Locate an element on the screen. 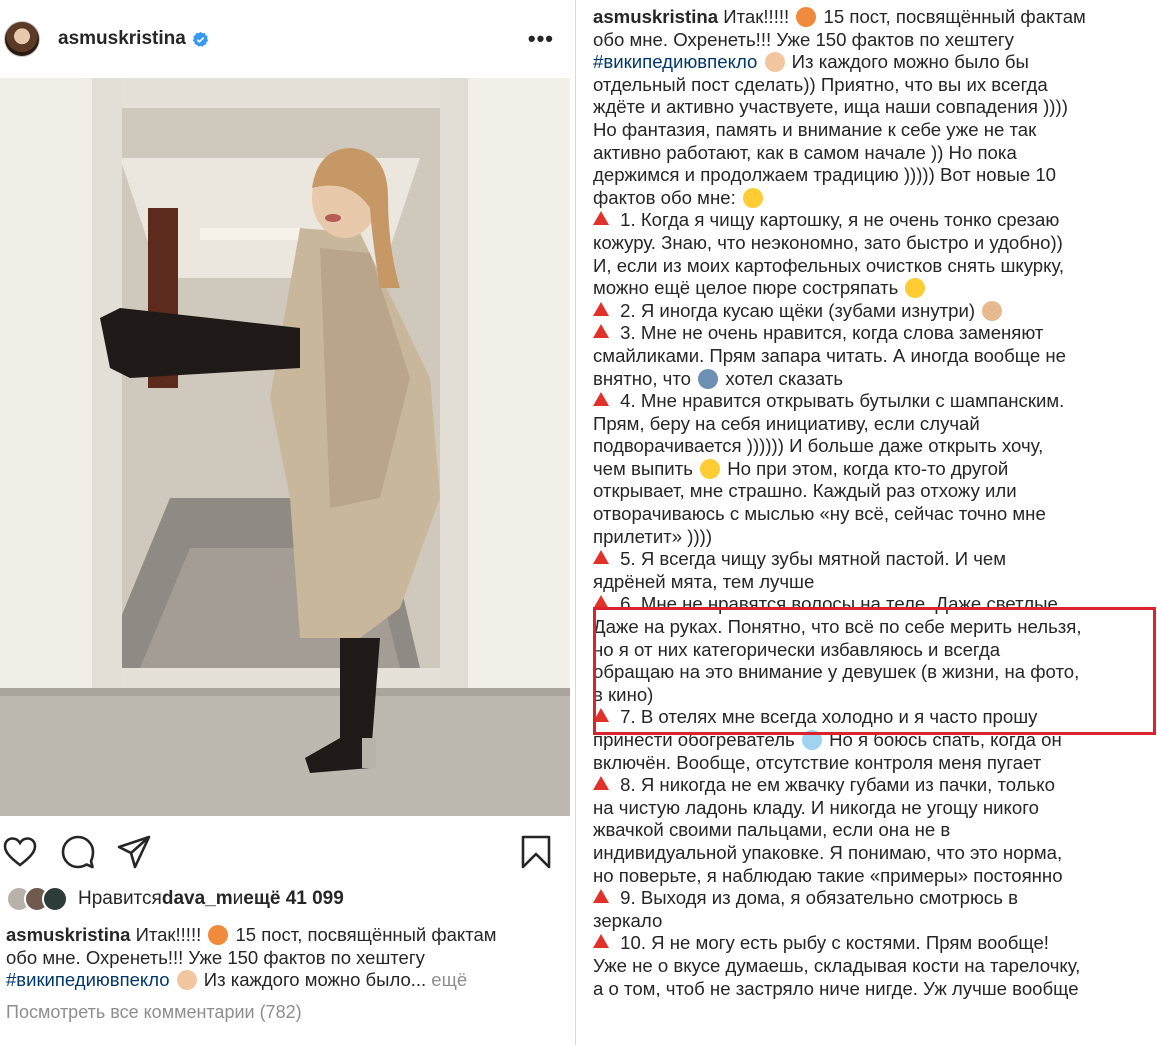 The width and height of the screenshot is (1157, 1045). caption-line: ядрёней мята, тем лучше is located at coordinates (704, 581).